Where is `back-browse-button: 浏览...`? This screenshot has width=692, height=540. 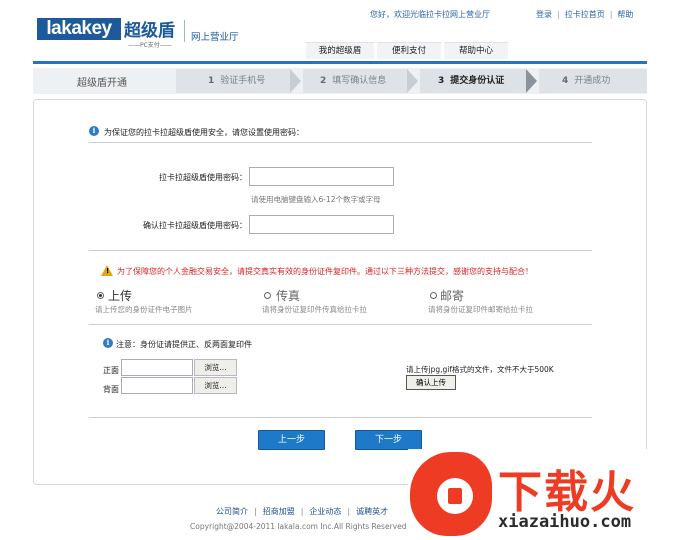
back-browse-button: 浏览... is located at coordinates (215, 385).